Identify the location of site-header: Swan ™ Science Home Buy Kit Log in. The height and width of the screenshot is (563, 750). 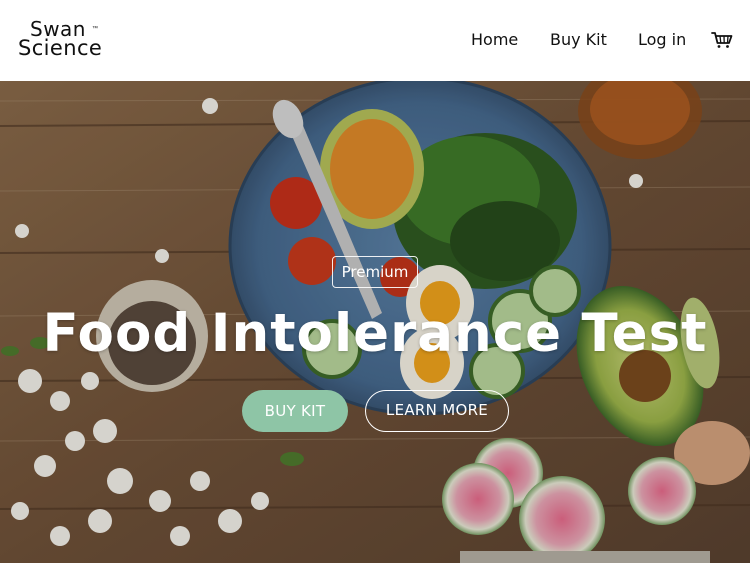
(375, 40).